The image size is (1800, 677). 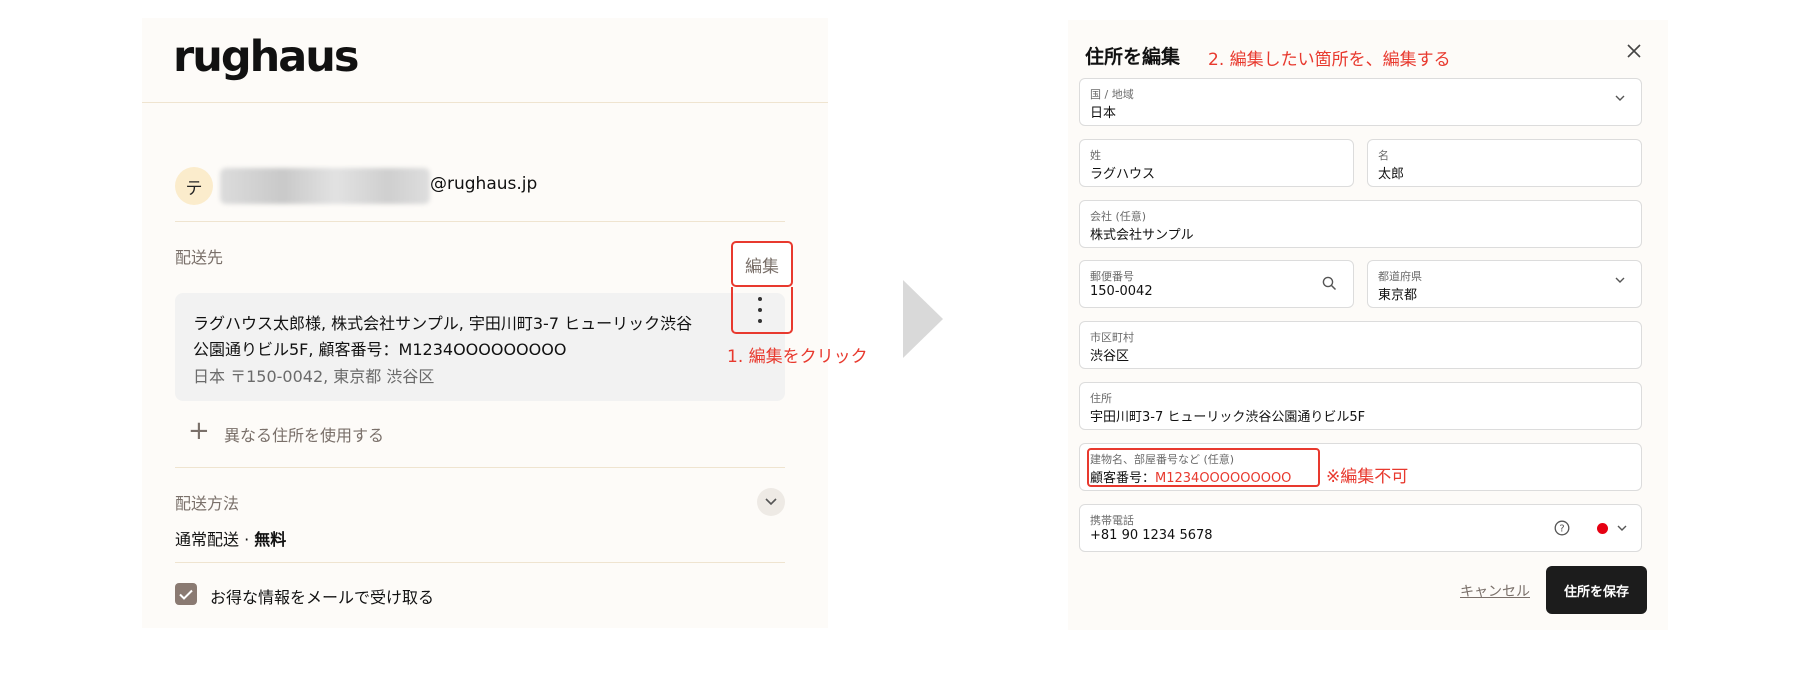 What do you see at coordinates (1151, 535) in the screenshot?
I see `phone-value: +81 90 1234 5678` at bounding box center [1151, 535].